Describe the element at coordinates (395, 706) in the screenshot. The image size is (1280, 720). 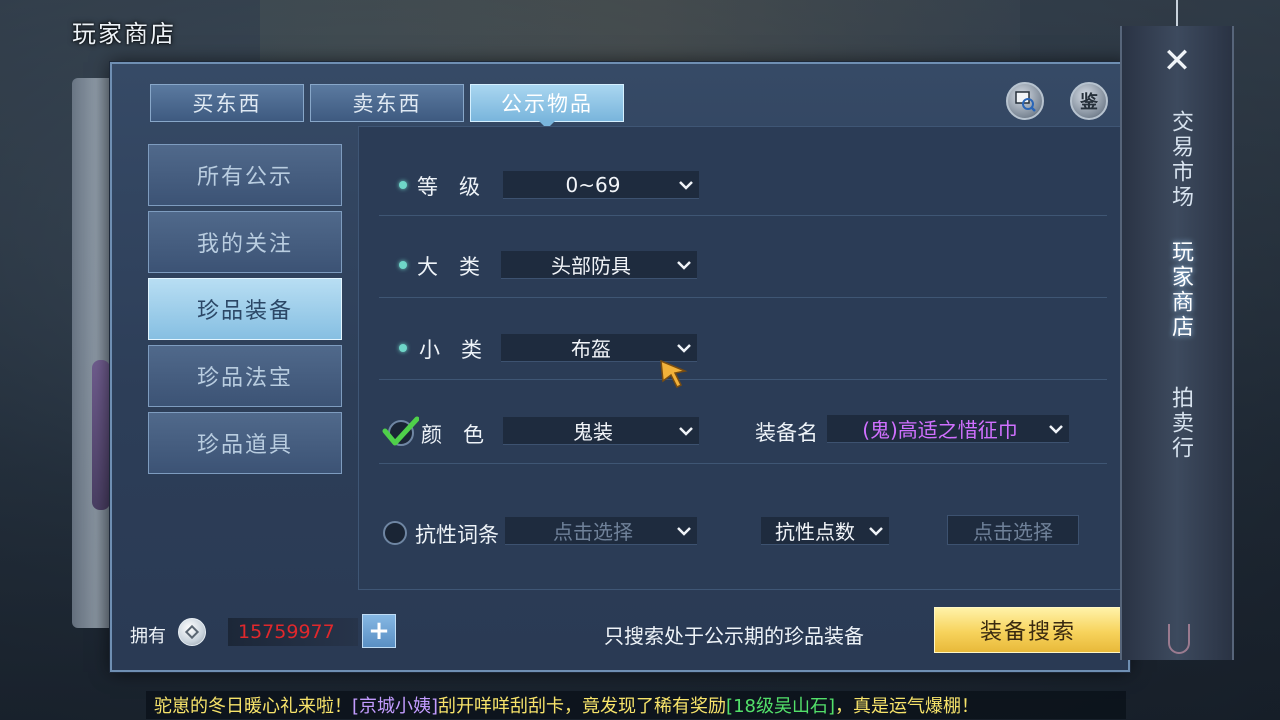
I see `ticker-player-name: [京城小姨]` at that location.